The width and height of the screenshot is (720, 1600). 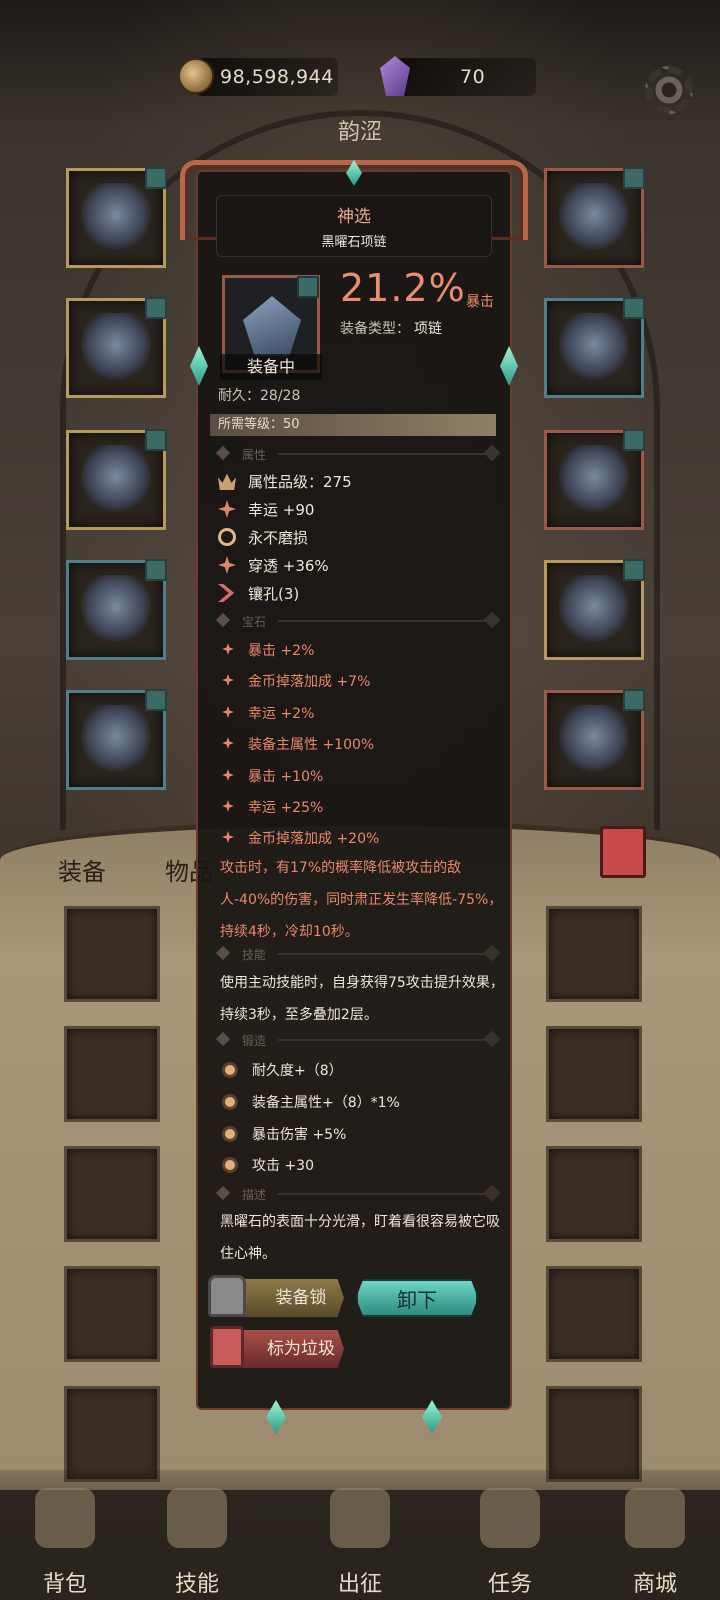 I want to click on nav-label: 商城, so click(x=654, y=1584).